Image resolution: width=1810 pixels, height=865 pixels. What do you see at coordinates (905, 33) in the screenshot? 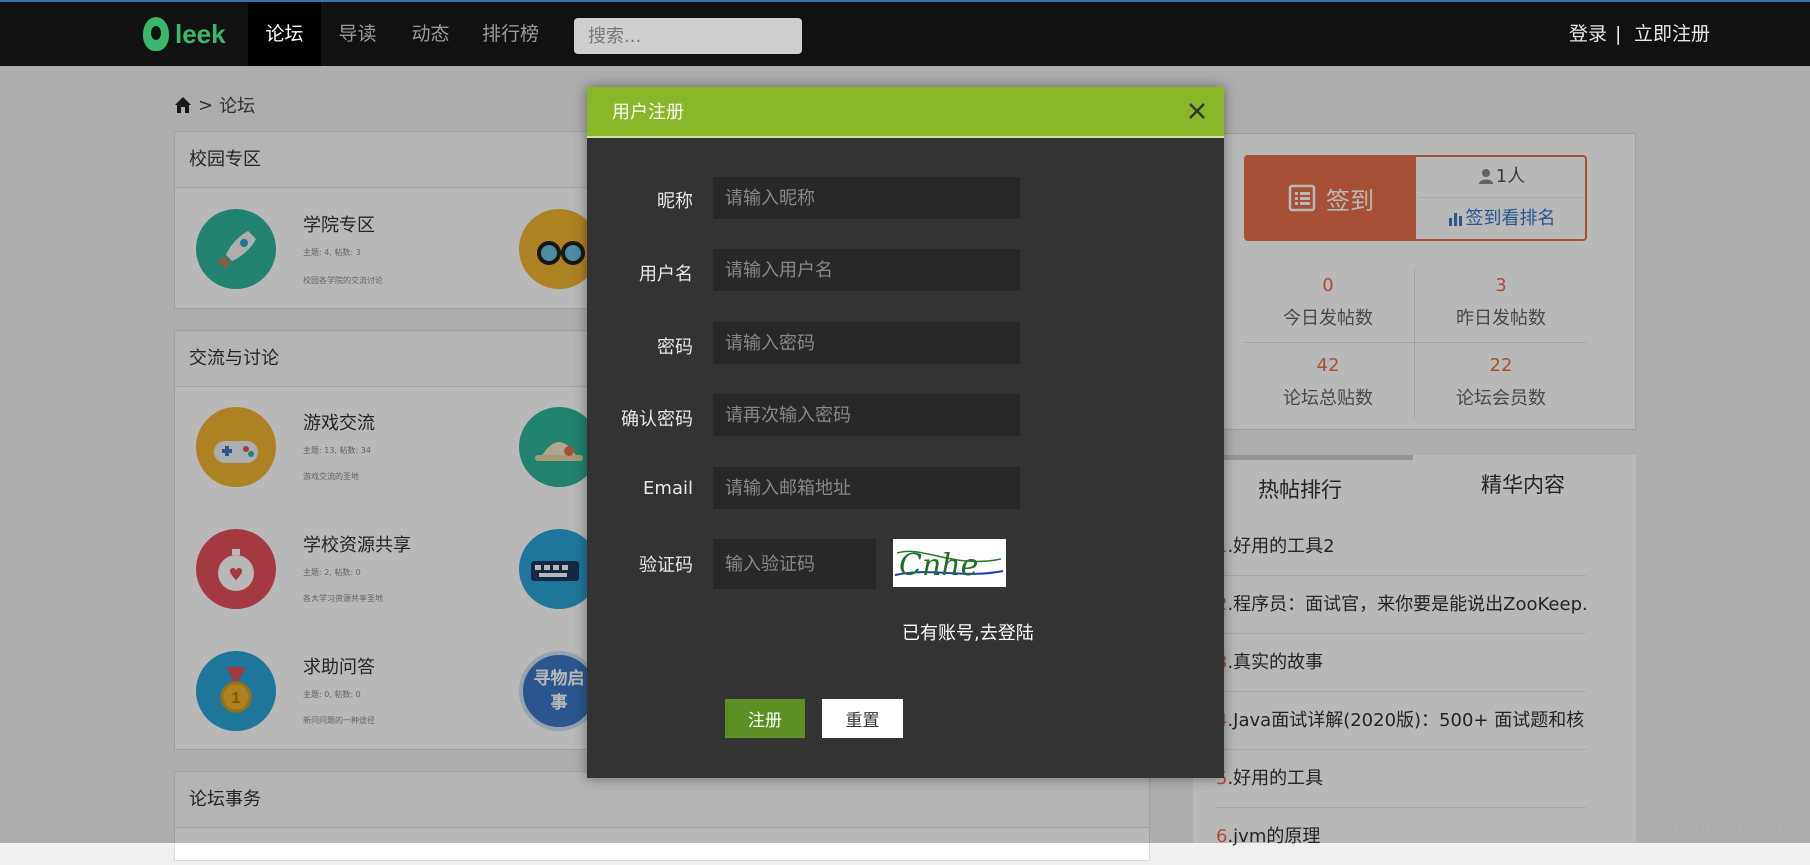
I see `top-nav-bar: leek 论坛 导读 动态 排行榜 登录 | 立即注册` at bounding box center [905, 33].